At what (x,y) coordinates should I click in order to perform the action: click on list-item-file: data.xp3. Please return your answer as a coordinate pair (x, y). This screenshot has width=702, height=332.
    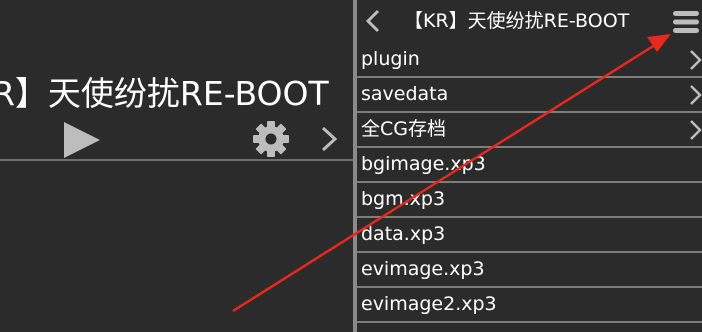
    Looking at the image, I should click on (529, 236).